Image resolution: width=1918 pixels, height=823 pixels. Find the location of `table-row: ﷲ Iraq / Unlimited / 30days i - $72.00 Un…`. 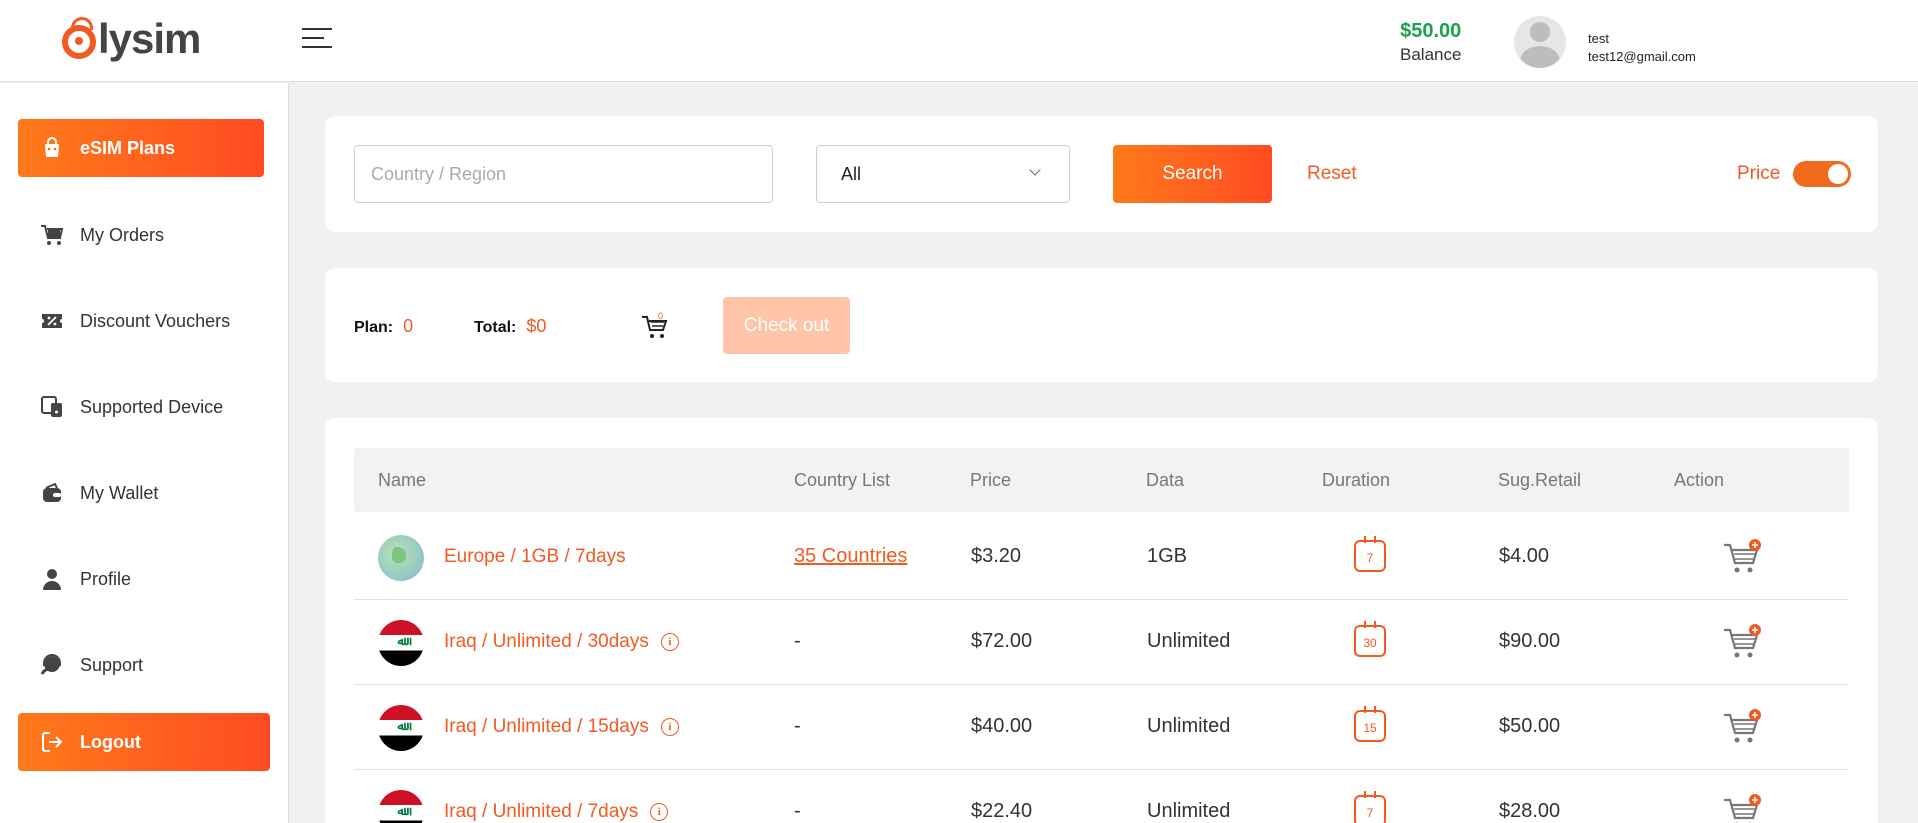

table-row: ﷲ Iraq / Unlimited / 30days i - $72.00 Un… is located at coordinates (1101, 642).